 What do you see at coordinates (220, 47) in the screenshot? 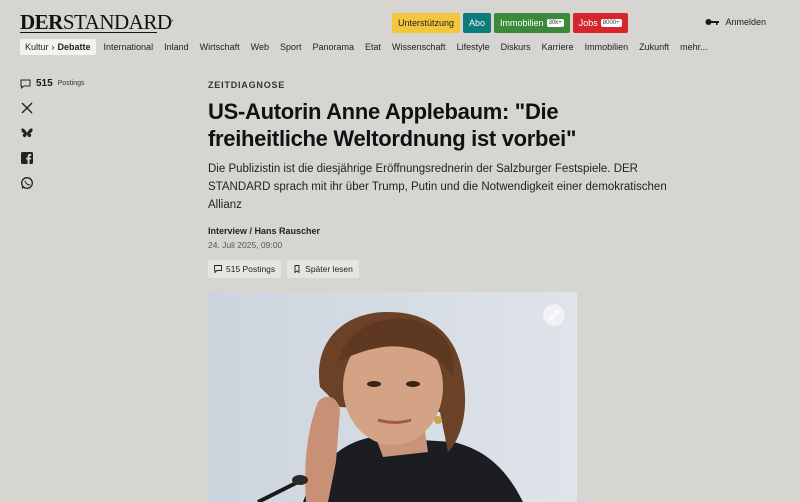
I see `nav-item-wirtschaft: Wirtschaft` at bounding box center [220, 47].